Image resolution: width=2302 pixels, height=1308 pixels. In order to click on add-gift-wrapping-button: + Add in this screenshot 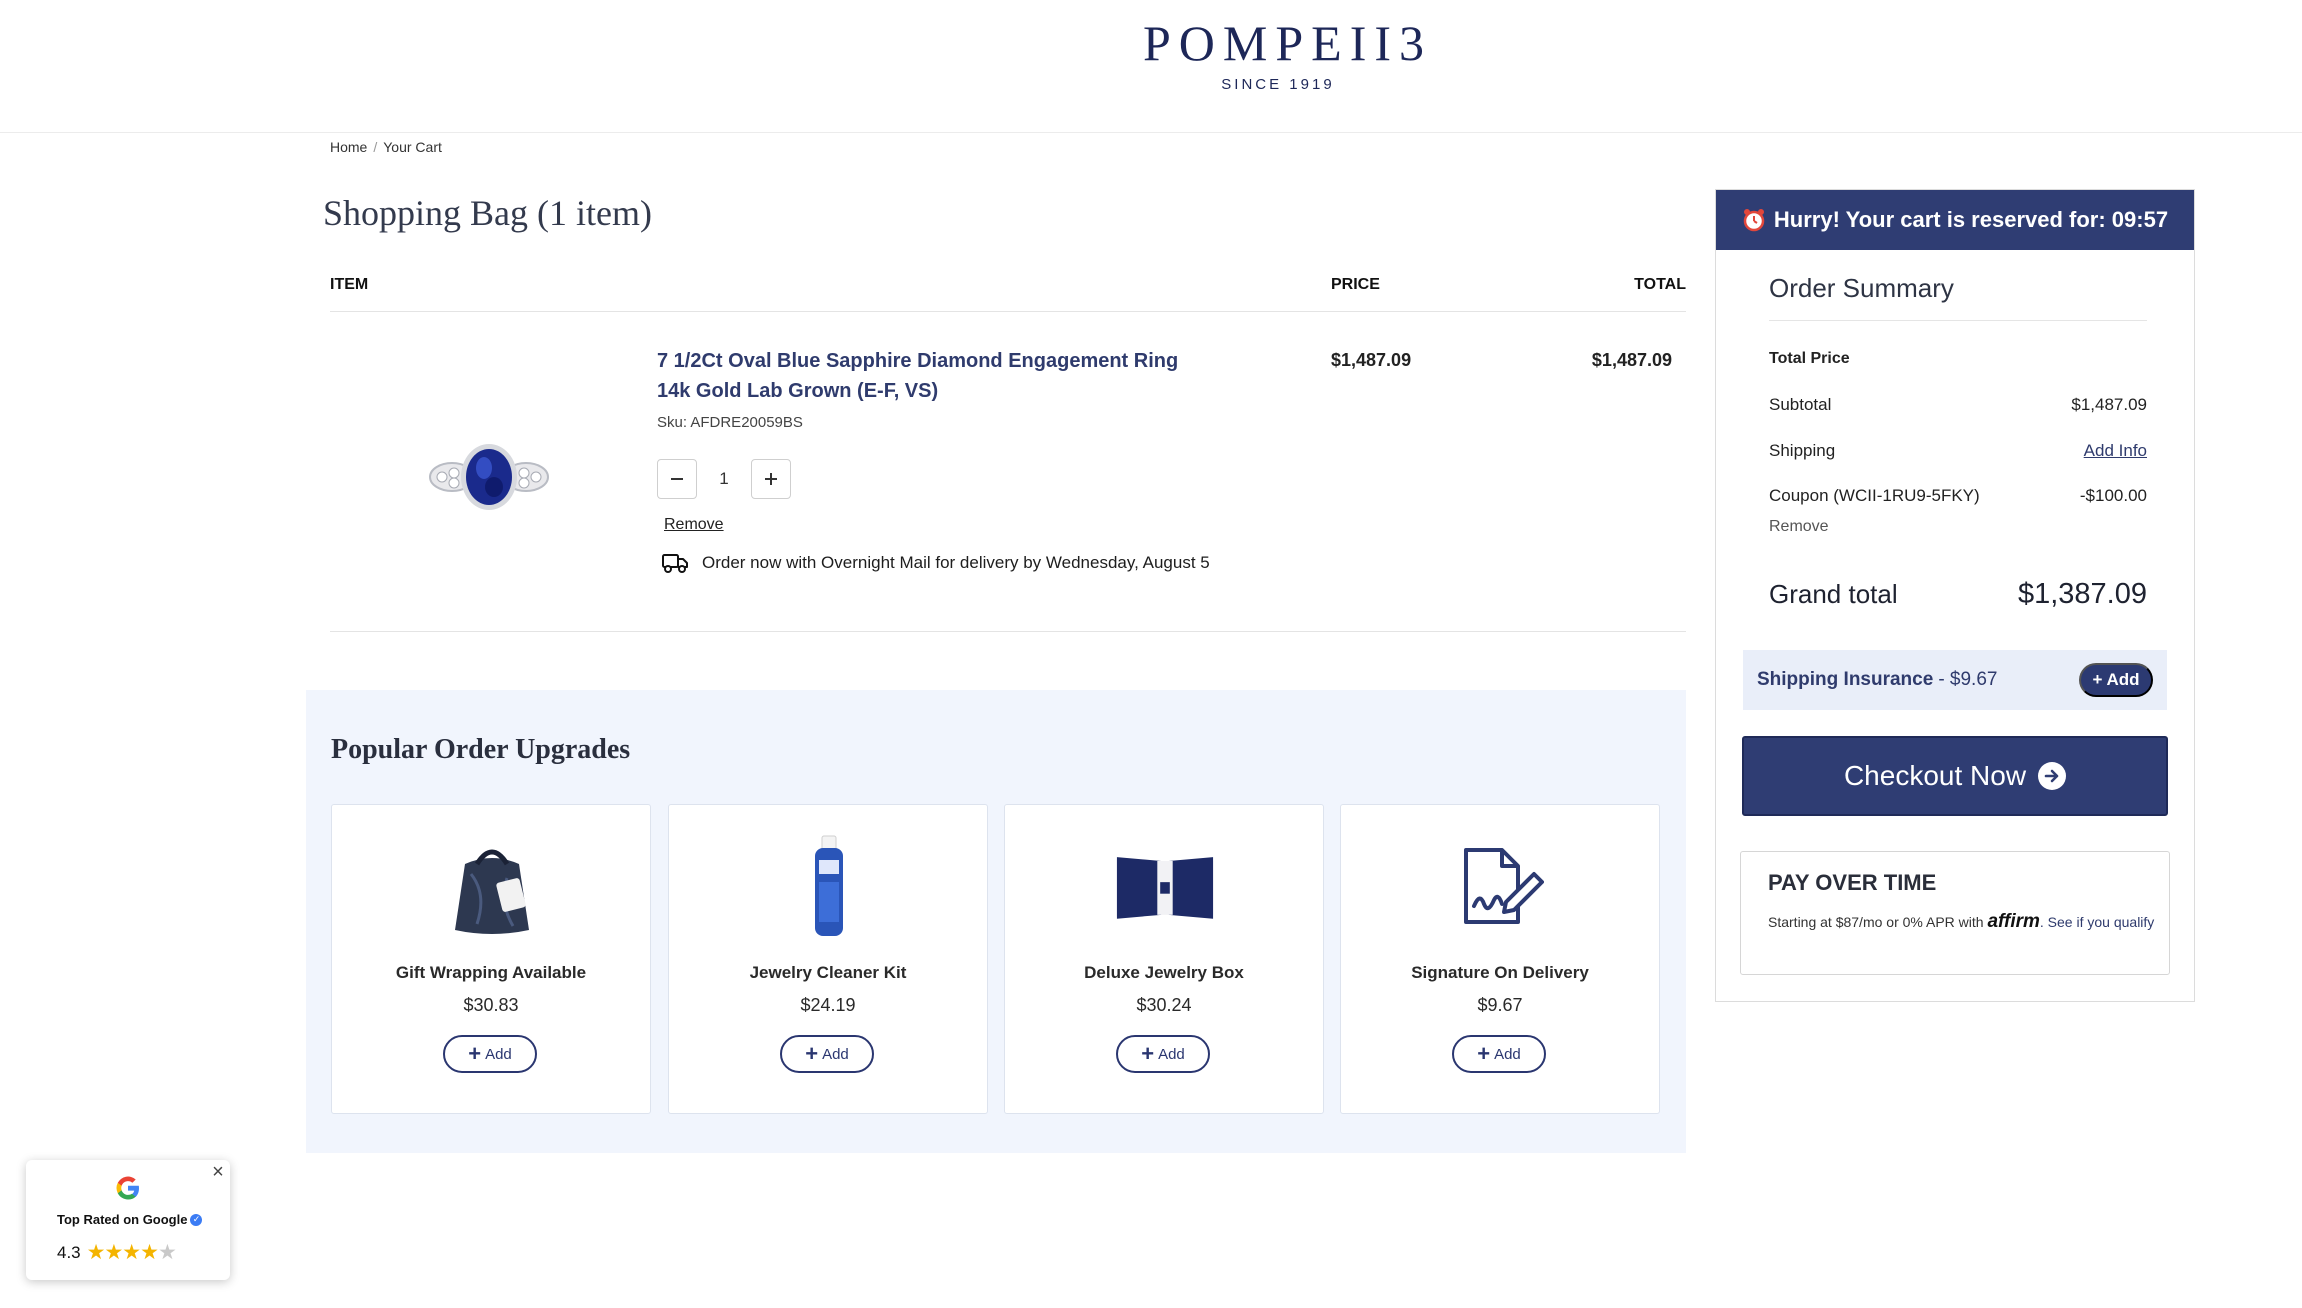, I will do `click(490, 1054)`.